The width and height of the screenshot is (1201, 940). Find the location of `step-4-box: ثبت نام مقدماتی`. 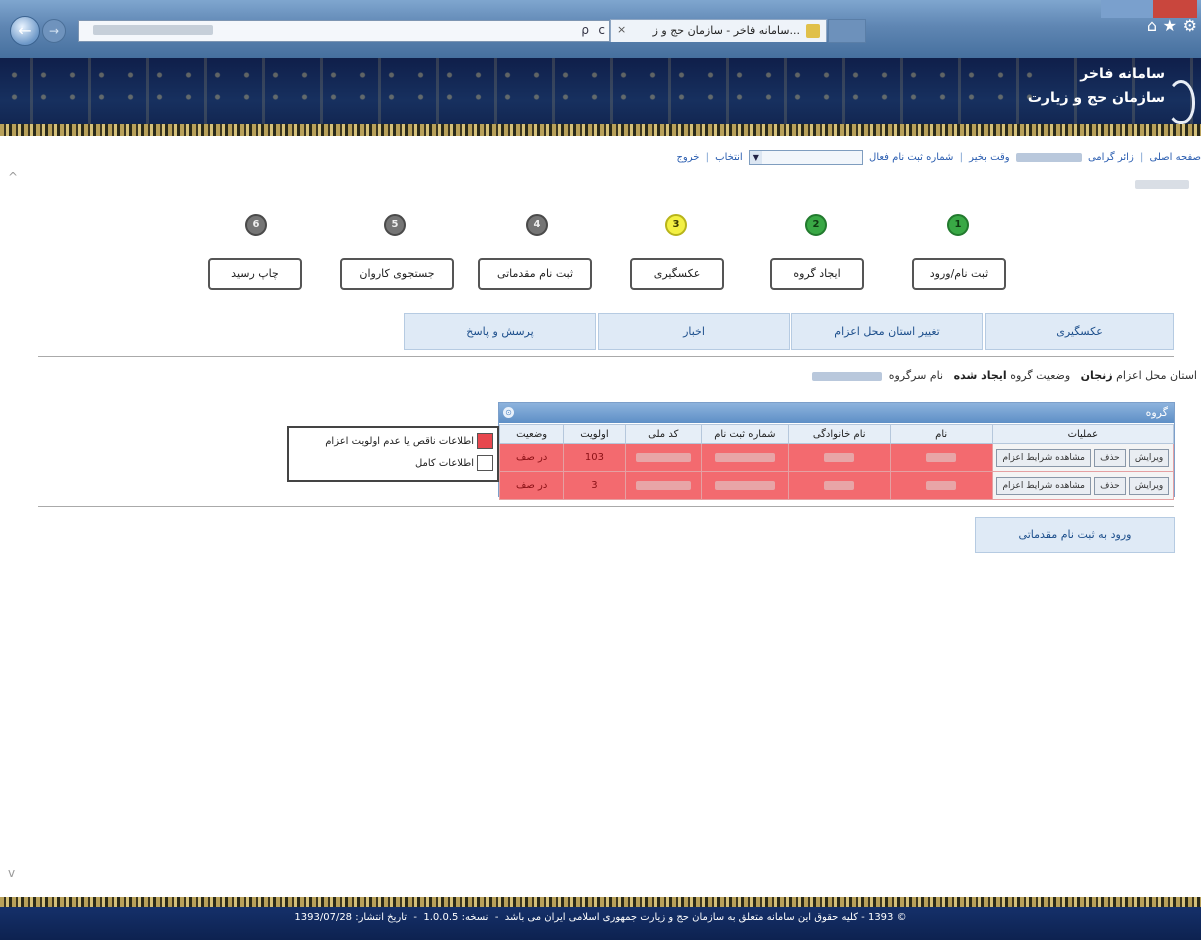

step-4-box: ثبت نام مقدماتی is located at coordinates (535, 274).